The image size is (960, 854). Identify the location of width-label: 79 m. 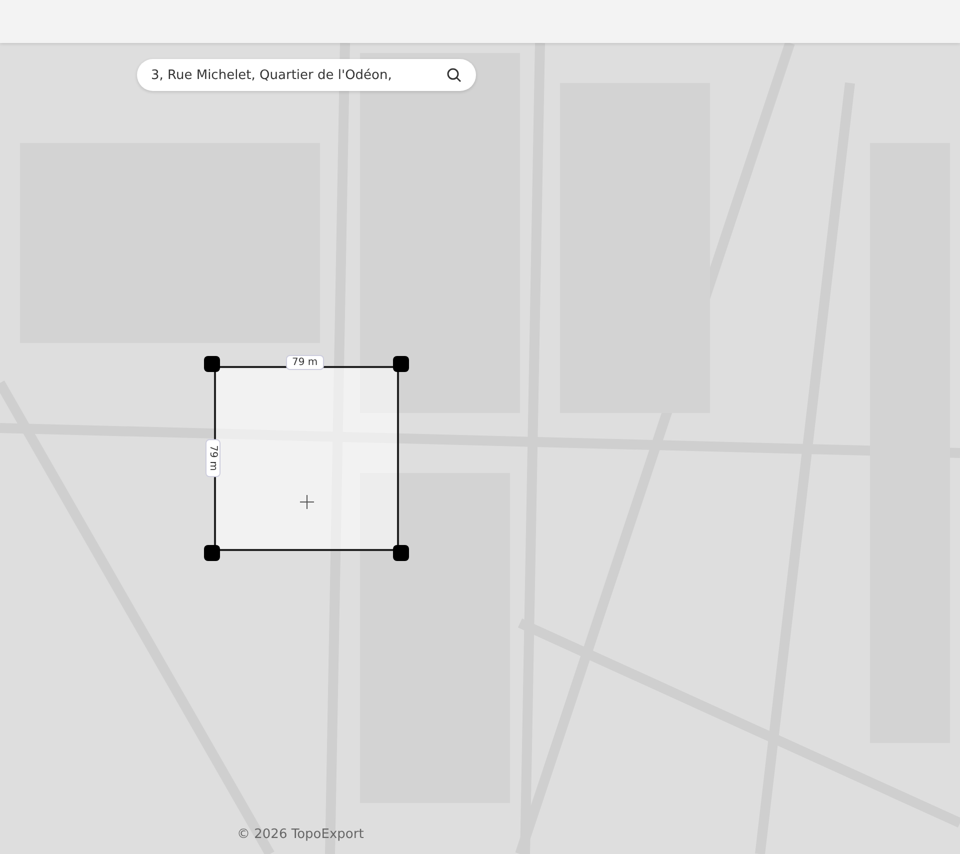
(305, 362).